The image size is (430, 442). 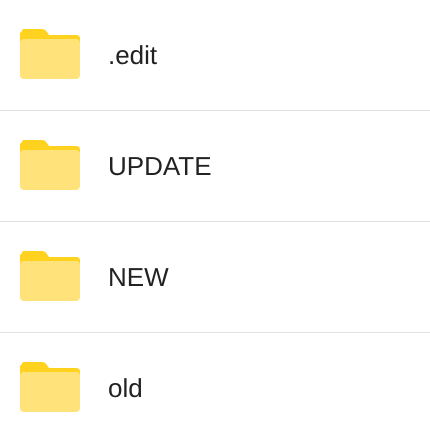 I want to click on folder-name: .edit, so click(x=133, y=55).